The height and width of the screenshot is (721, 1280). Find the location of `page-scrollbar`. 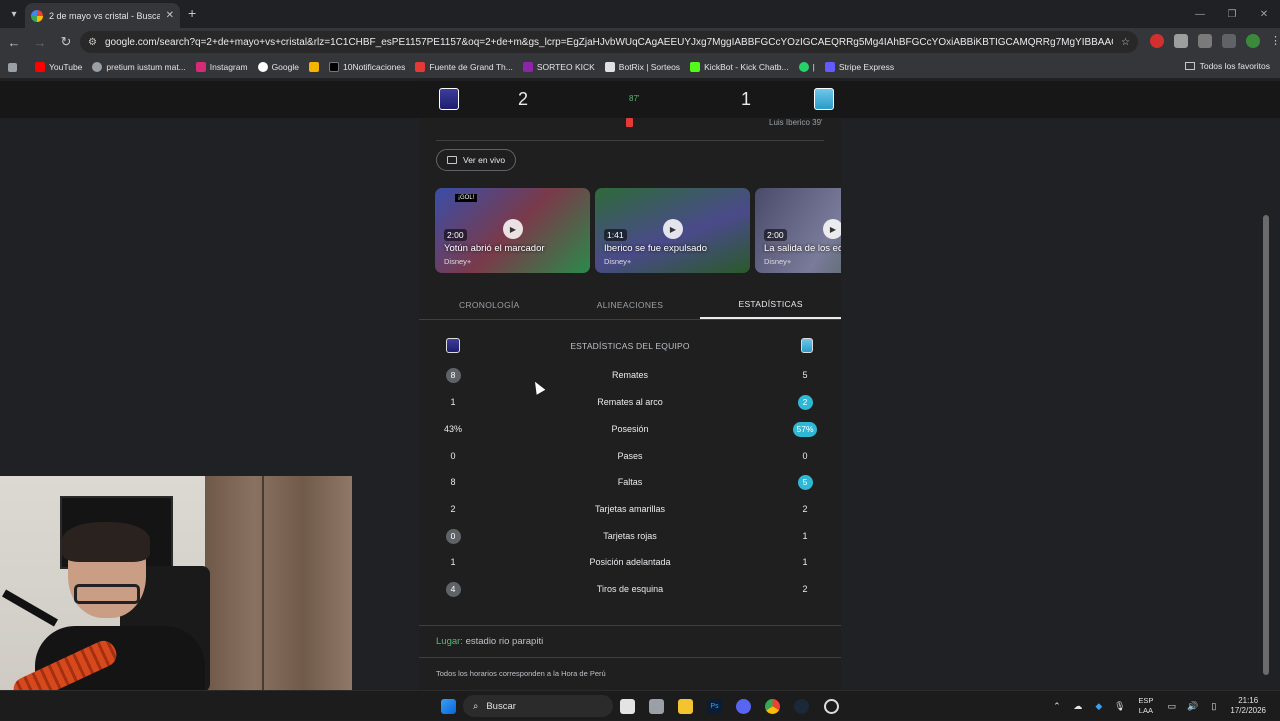

page-scrollbar is located at coordinates (1266, 445).